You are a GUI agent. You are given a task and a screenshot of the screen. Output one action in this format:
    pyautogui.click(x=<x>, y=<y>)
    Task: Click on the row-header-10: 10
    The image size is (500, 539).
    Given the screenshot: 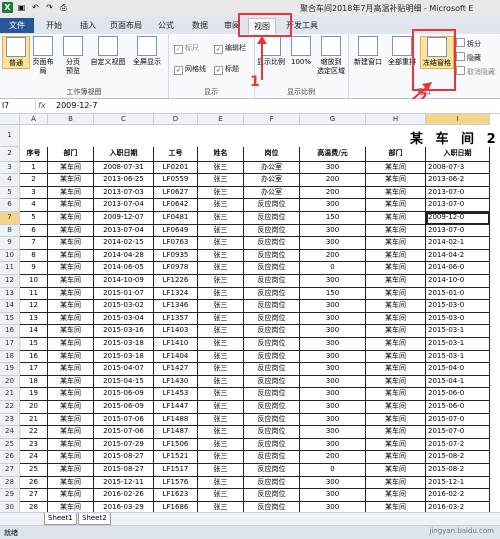 What is the action you would take?
    pyautogui.click(x=10, y=256)
    